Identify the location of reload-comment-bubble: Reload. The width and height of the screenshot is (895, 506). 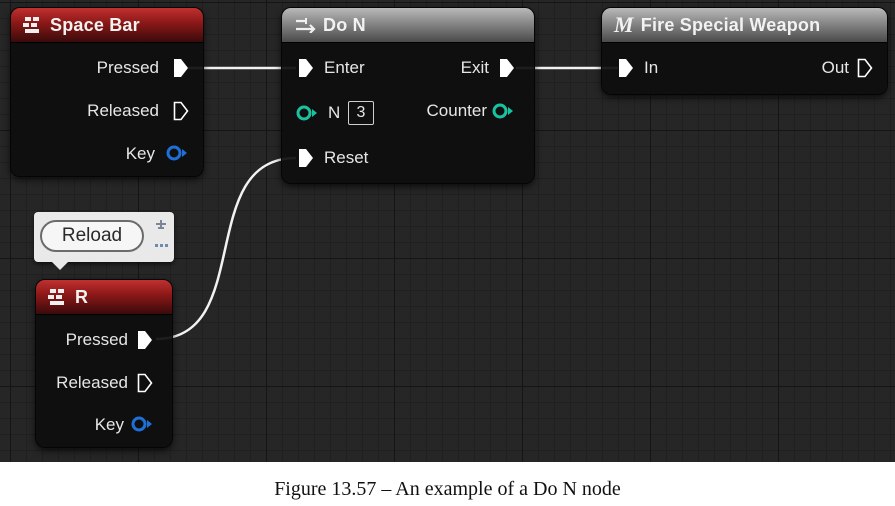
(104, 241).